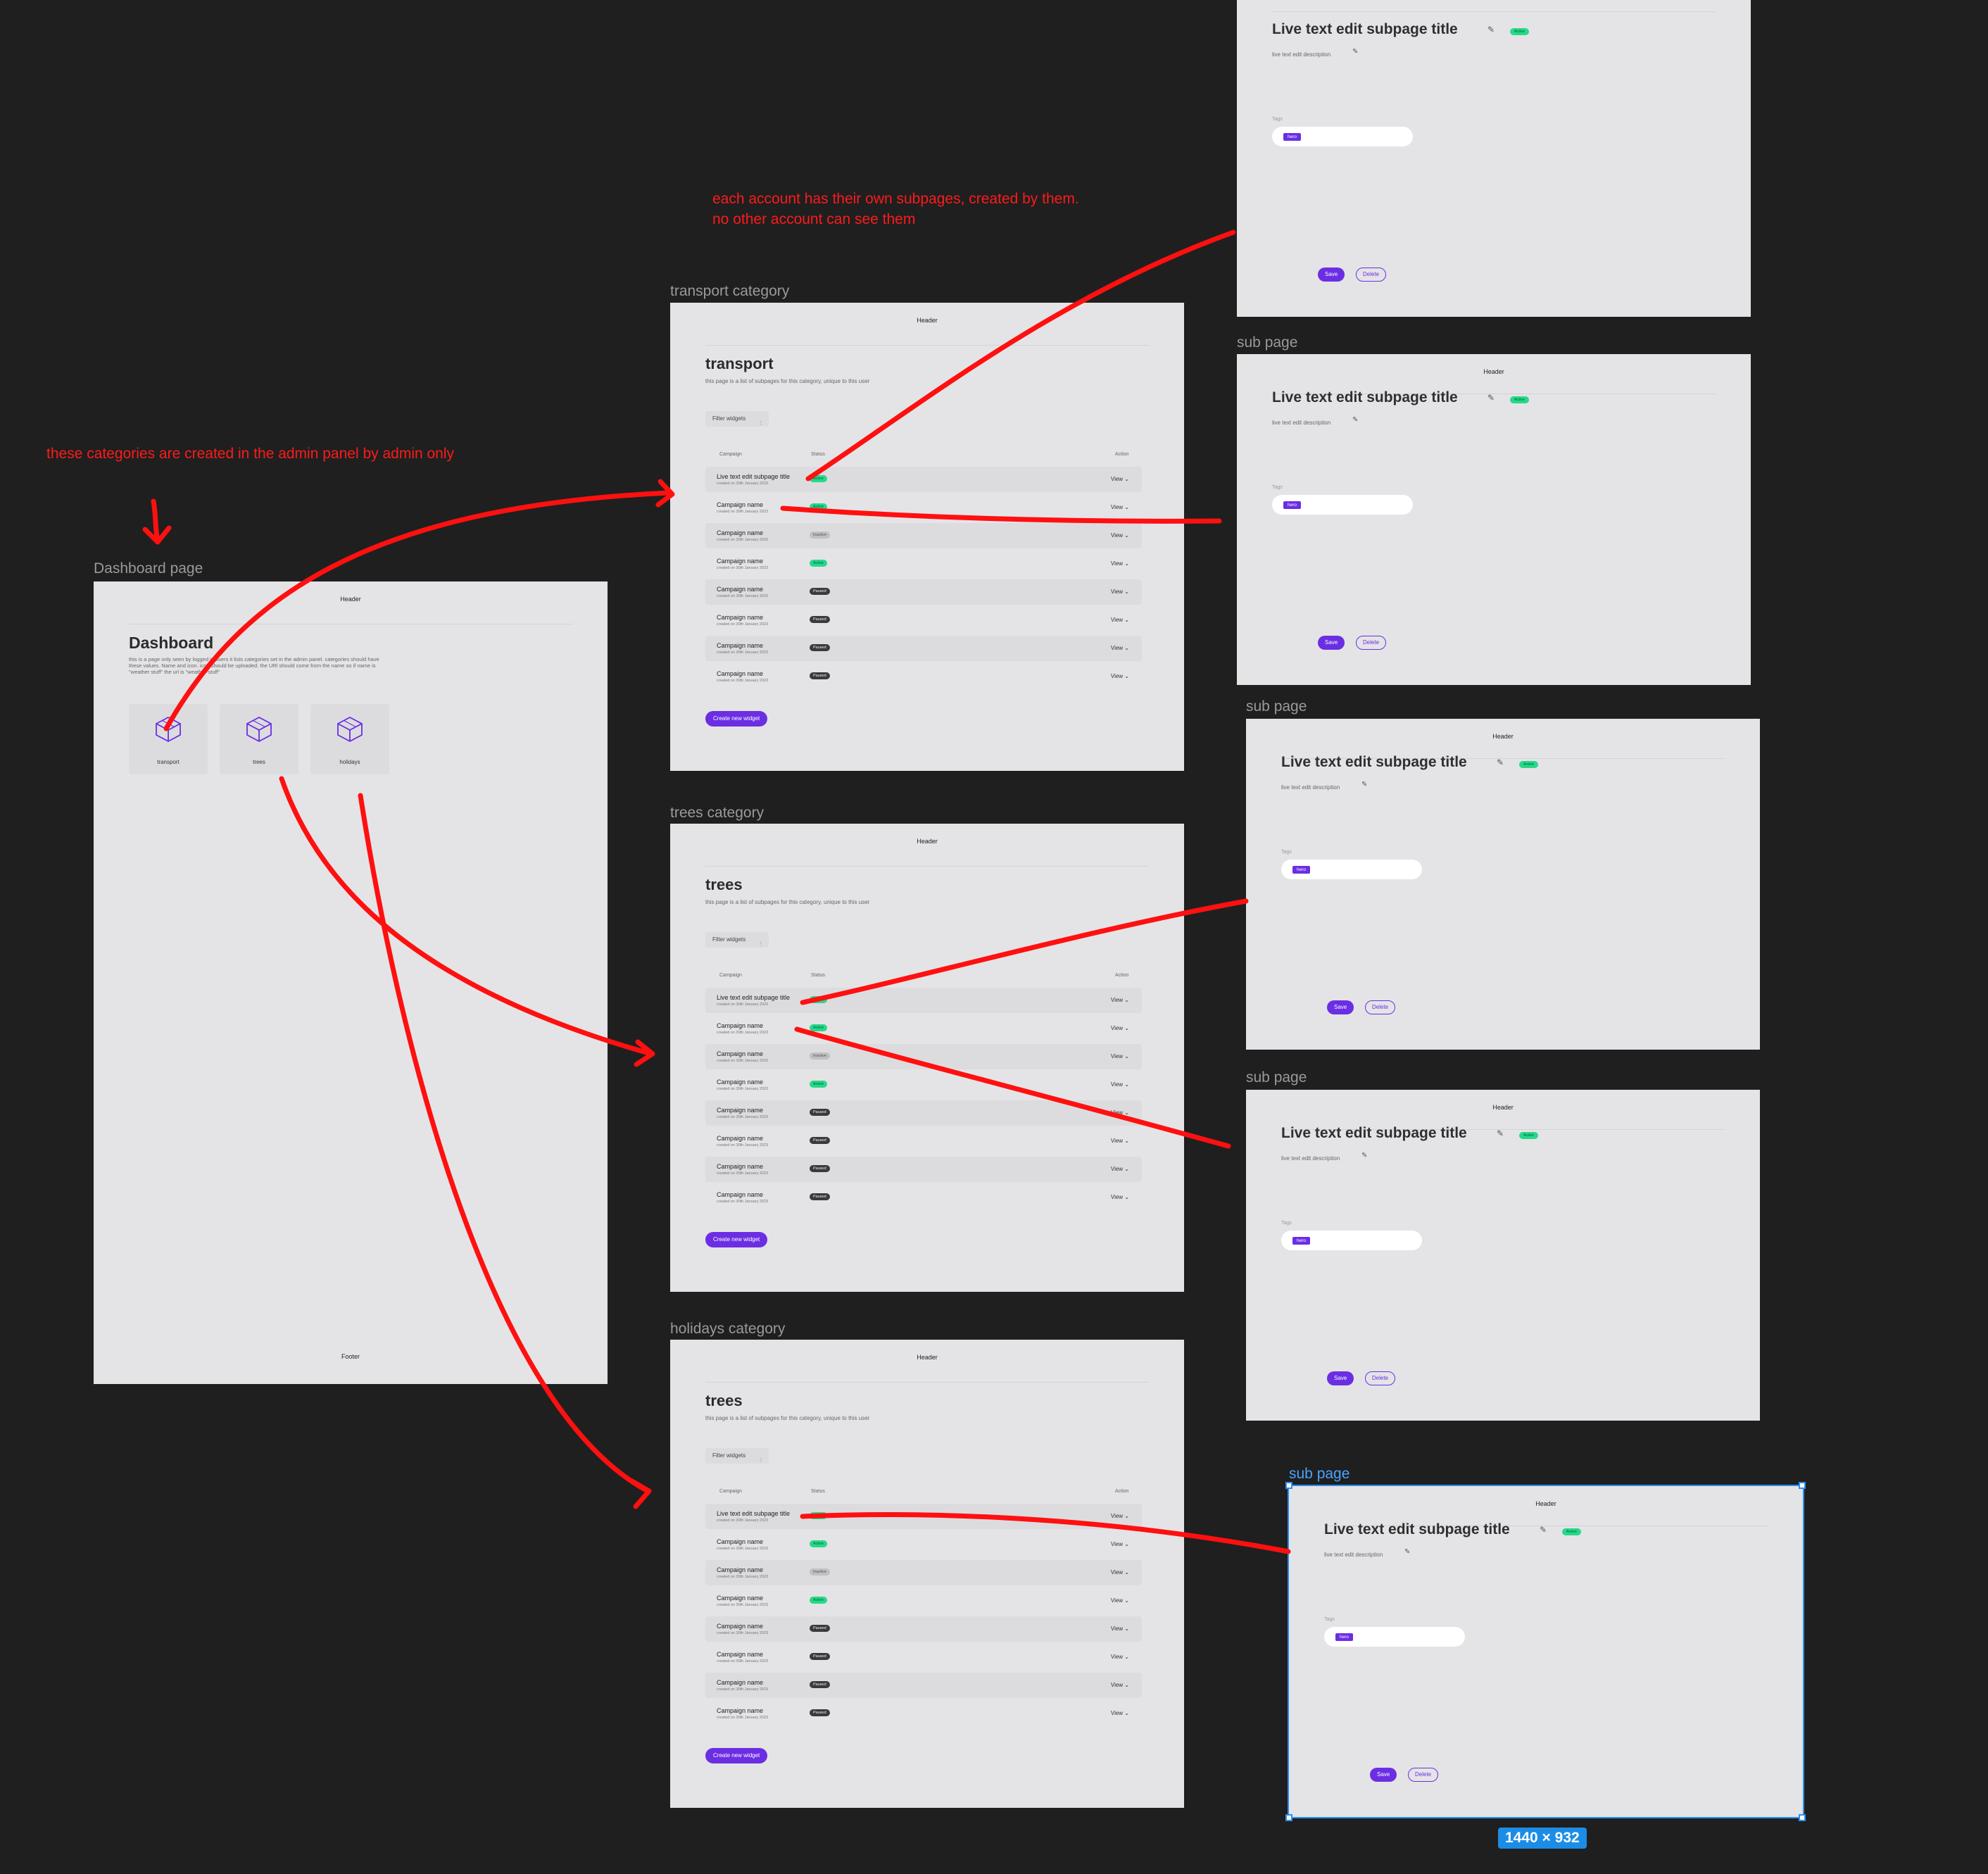  I want to click on category-frame-label: holidays category, so click(727, 1329).